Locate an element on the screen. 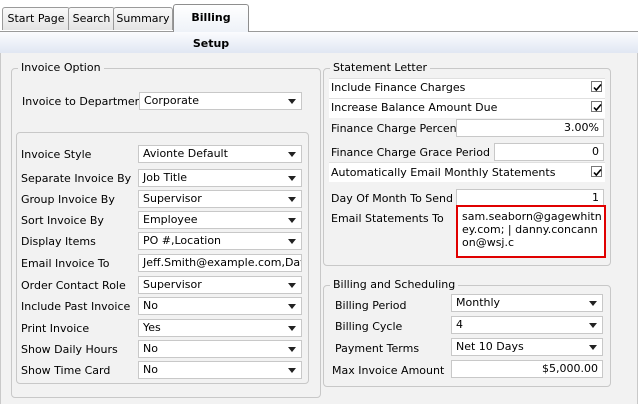  show-daily-hours-value: No is located at coordinates (150, 348).